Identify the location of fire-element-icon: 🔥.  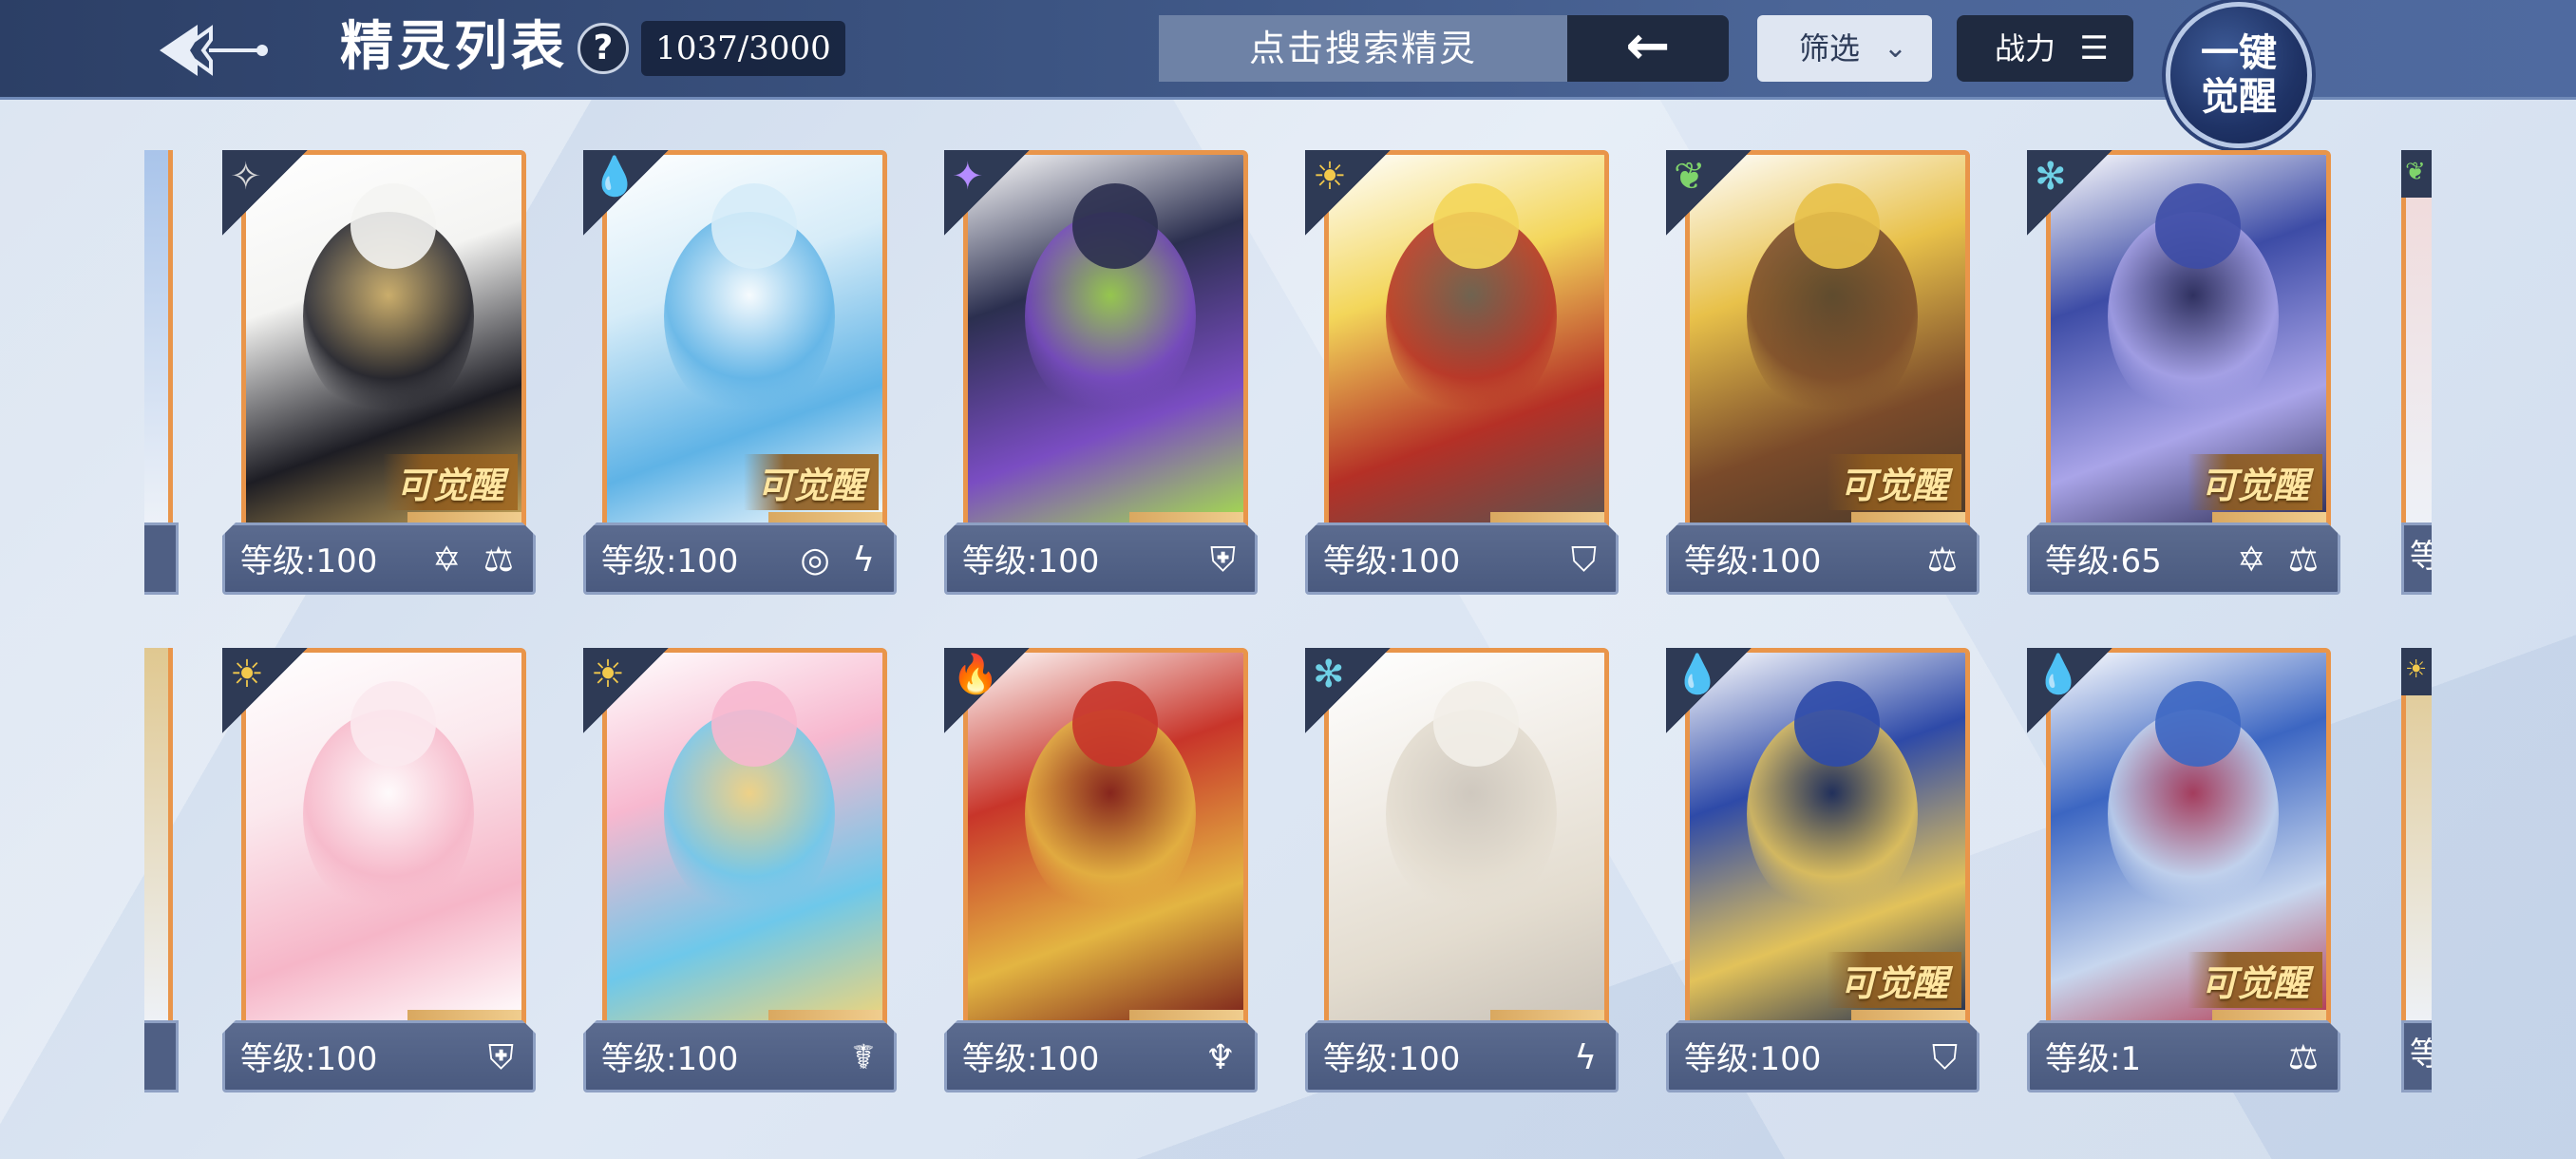
(987, 690).